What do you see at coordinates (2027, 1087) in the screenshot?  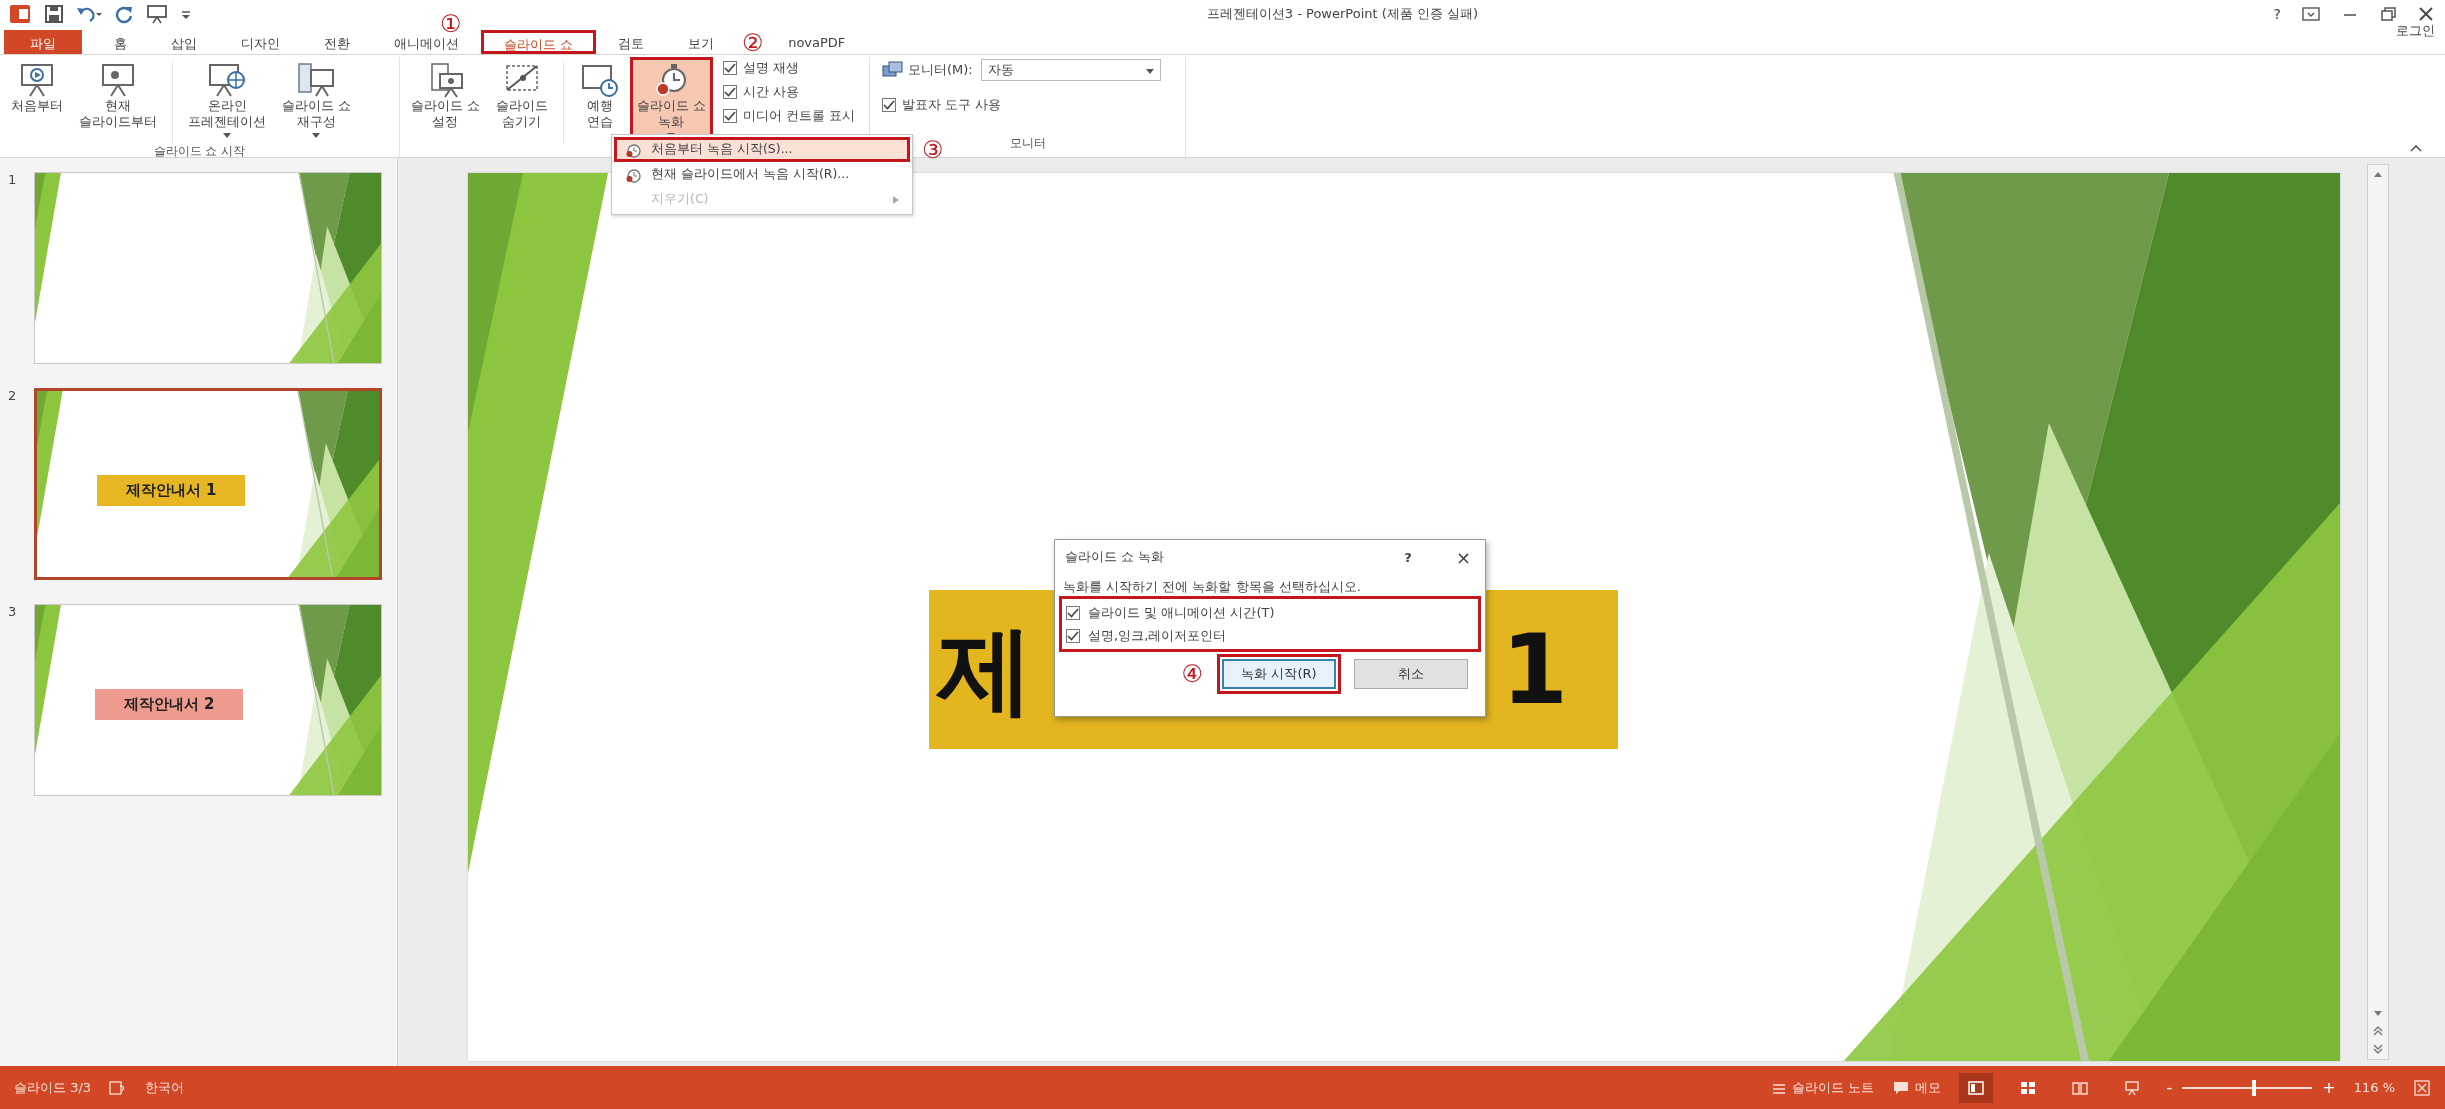 I see `slide-sorter-icon` at bounding box center [2027, 1087].